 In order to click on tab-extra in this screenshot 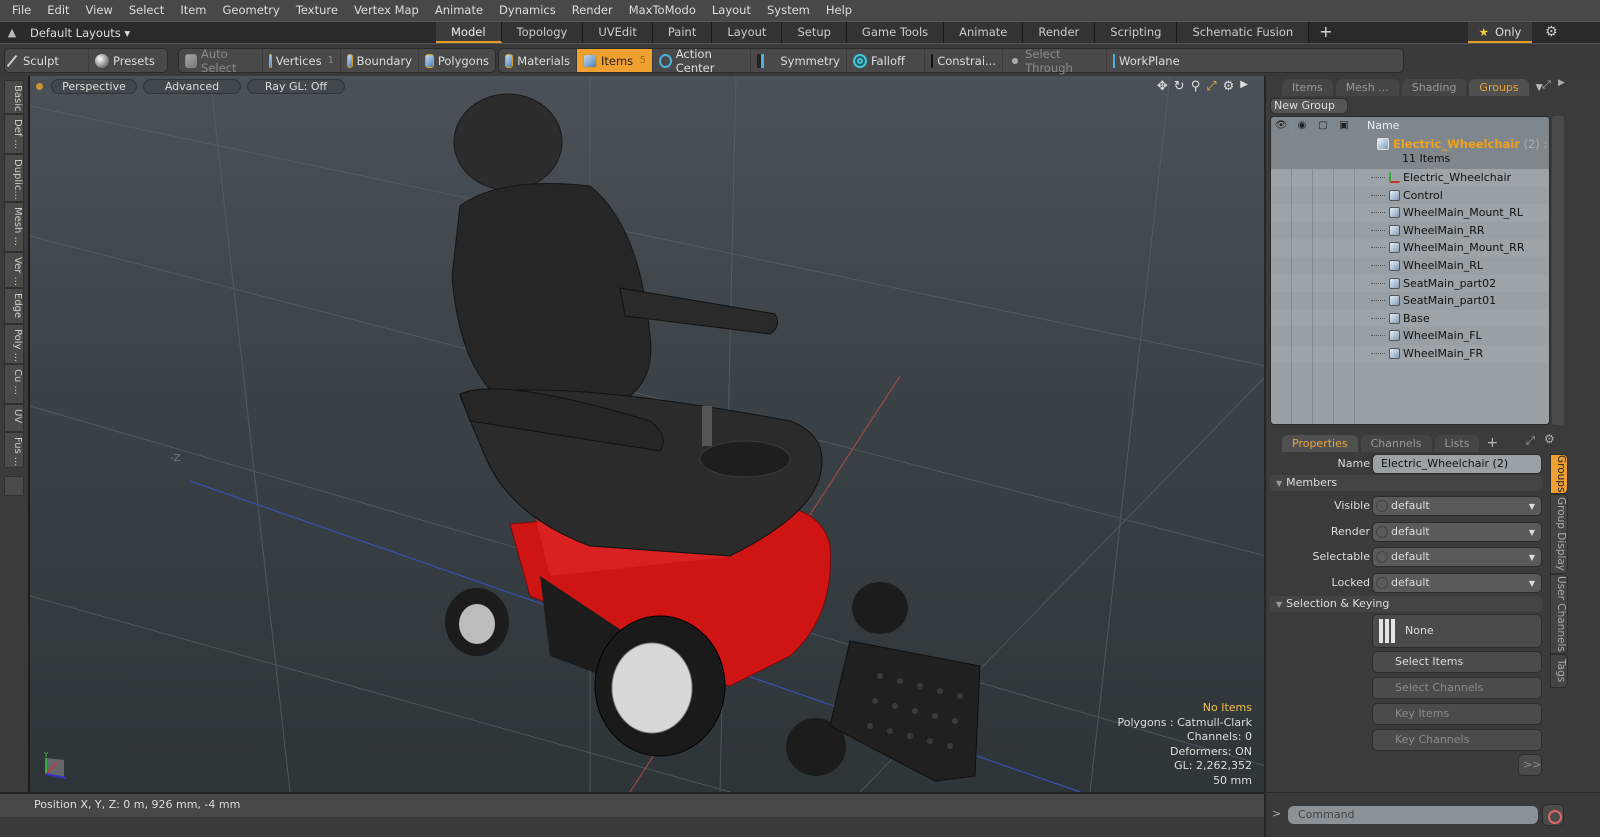, I will do `click(14, 486)`.